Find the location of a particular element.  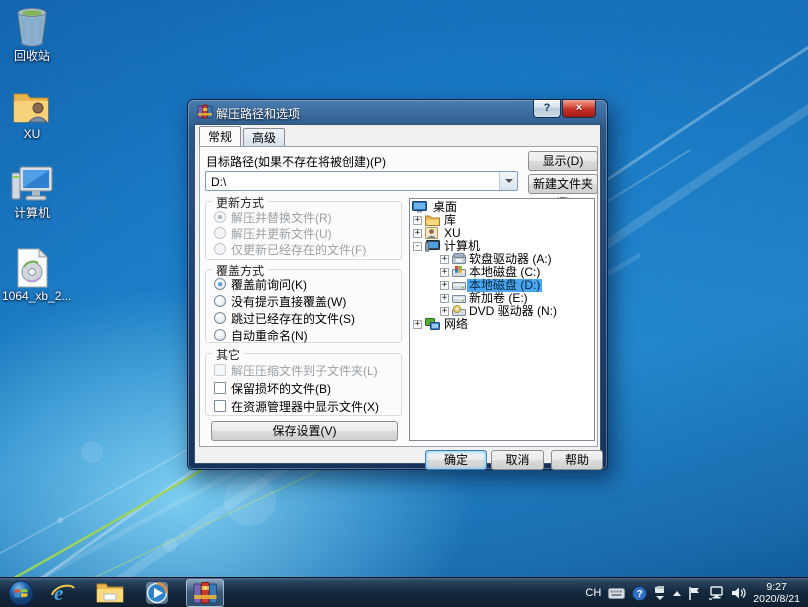

dialog-close-button: × is located at coordinates (579, 109).